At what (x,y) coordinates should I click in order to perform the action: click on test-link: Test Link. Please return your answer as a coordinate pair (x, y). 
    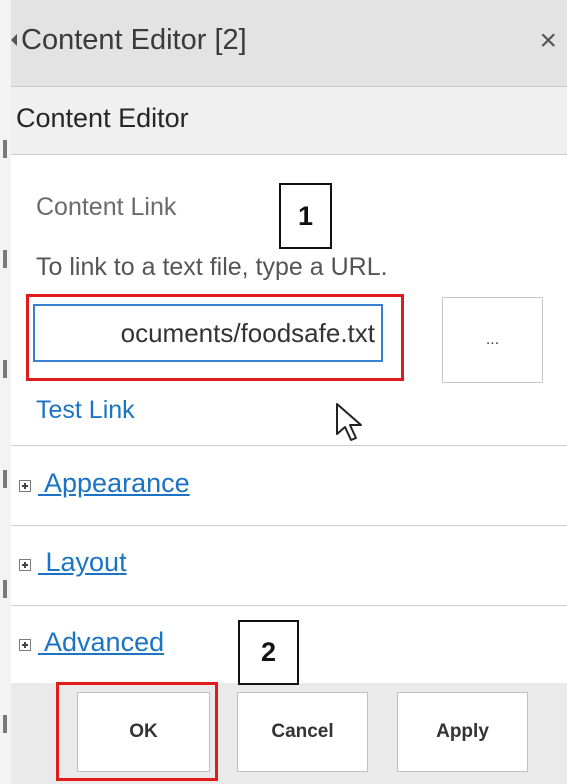
    Looking at the image, I should click on (85, 410).